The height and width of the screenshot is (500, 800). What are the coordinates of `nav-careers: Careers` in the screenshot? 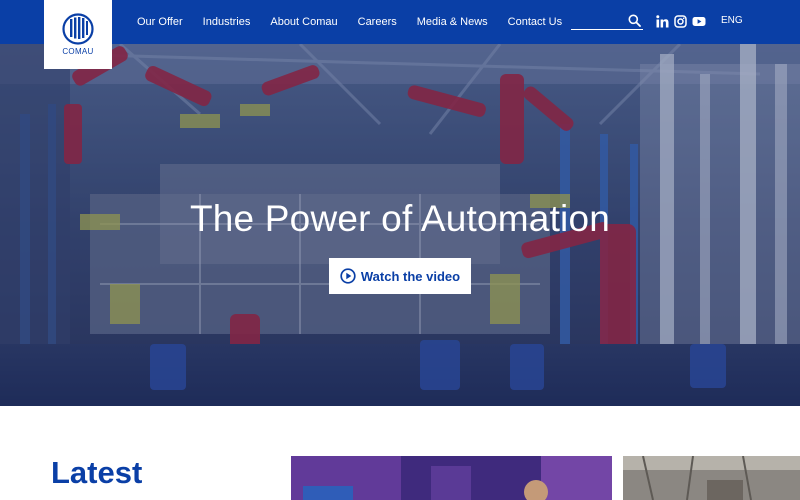 It's located at (377, 22).